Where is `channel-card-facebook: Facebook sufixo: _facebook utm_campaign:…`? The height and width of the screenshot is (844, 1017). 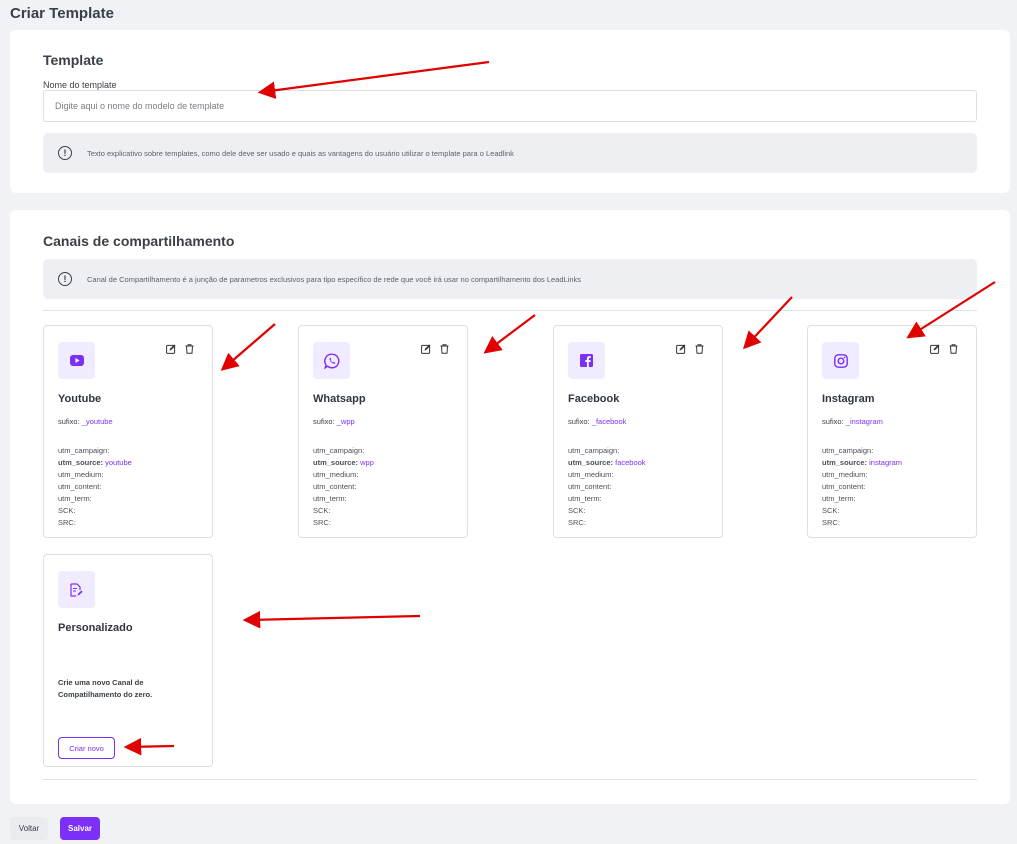 channel-card-facebook: Facebook sufixo: _facebook utm_campaign:… is located at coordinates (638, 431).